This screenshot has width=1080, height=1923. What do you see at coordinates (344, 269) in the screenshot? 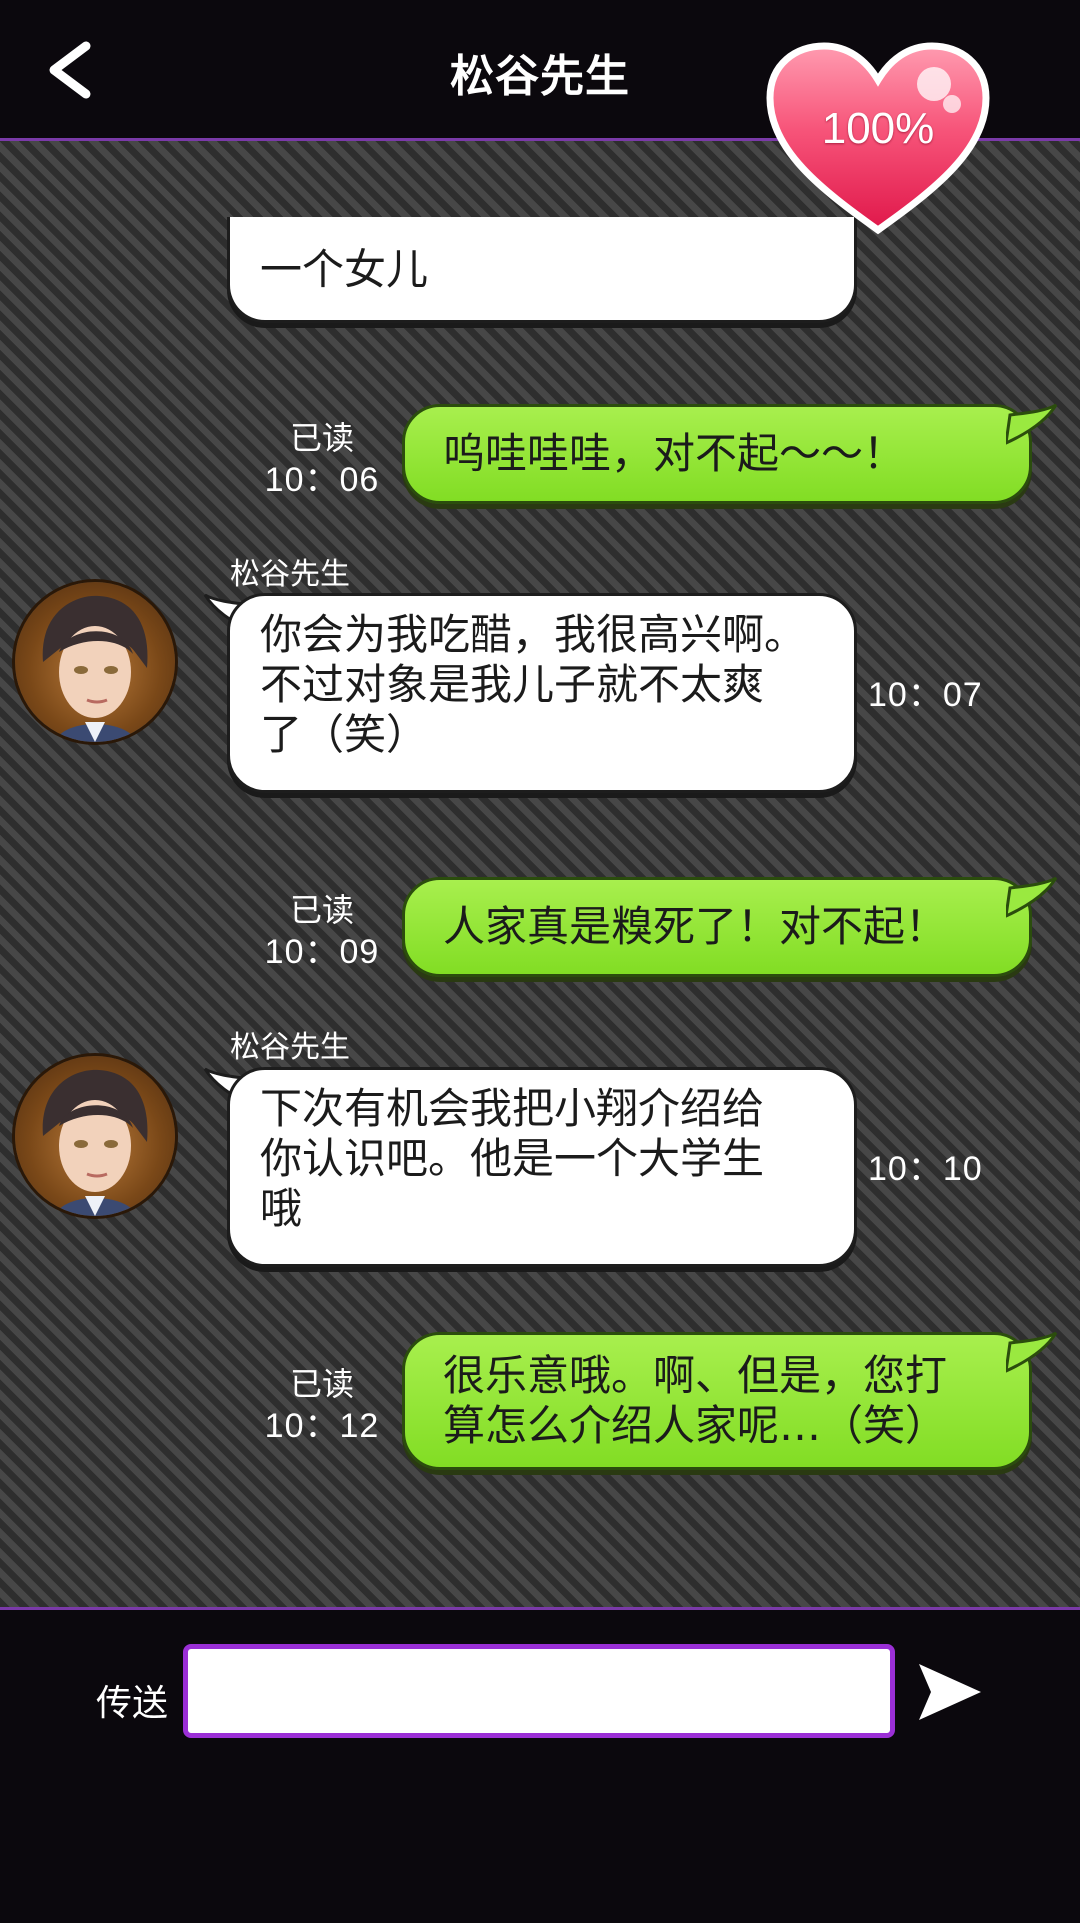
I see `message-text: 一个女儿` at bounding box center [344, 269].